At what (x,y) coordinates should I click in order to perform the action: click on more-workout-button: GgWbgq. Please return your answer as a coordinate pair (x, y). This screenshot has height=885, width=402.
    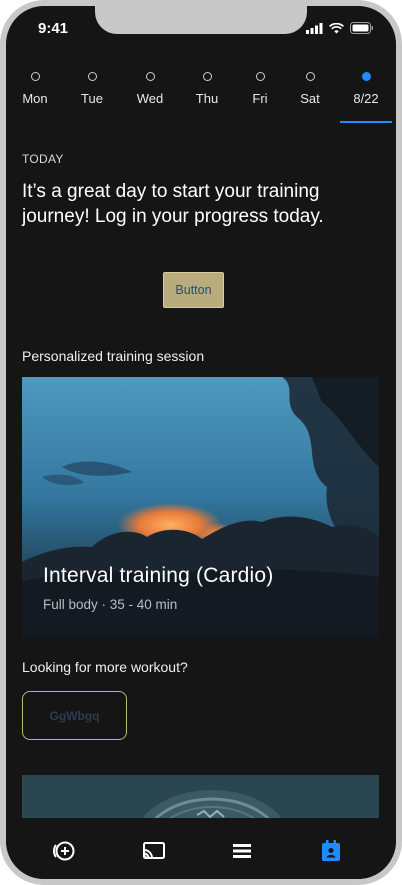
    Looking at the image, I should click on (74, 715).